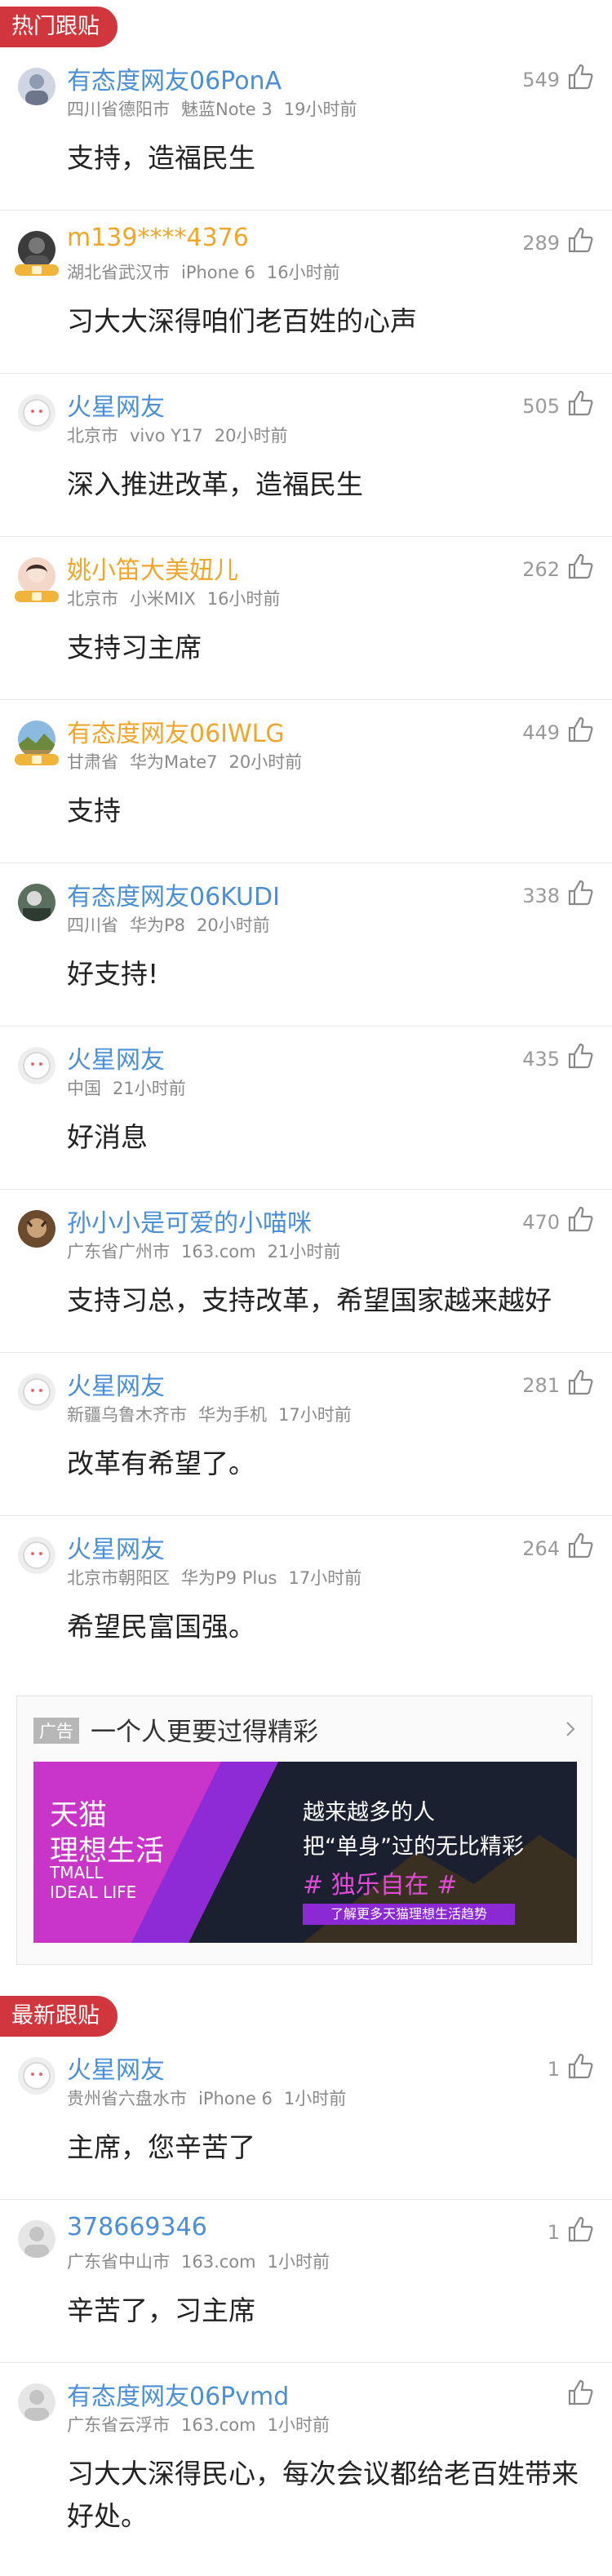  I want to click on comment-meta: 贵州省六盘水市 iPhone 6 1小时前, so click(207, 2098).